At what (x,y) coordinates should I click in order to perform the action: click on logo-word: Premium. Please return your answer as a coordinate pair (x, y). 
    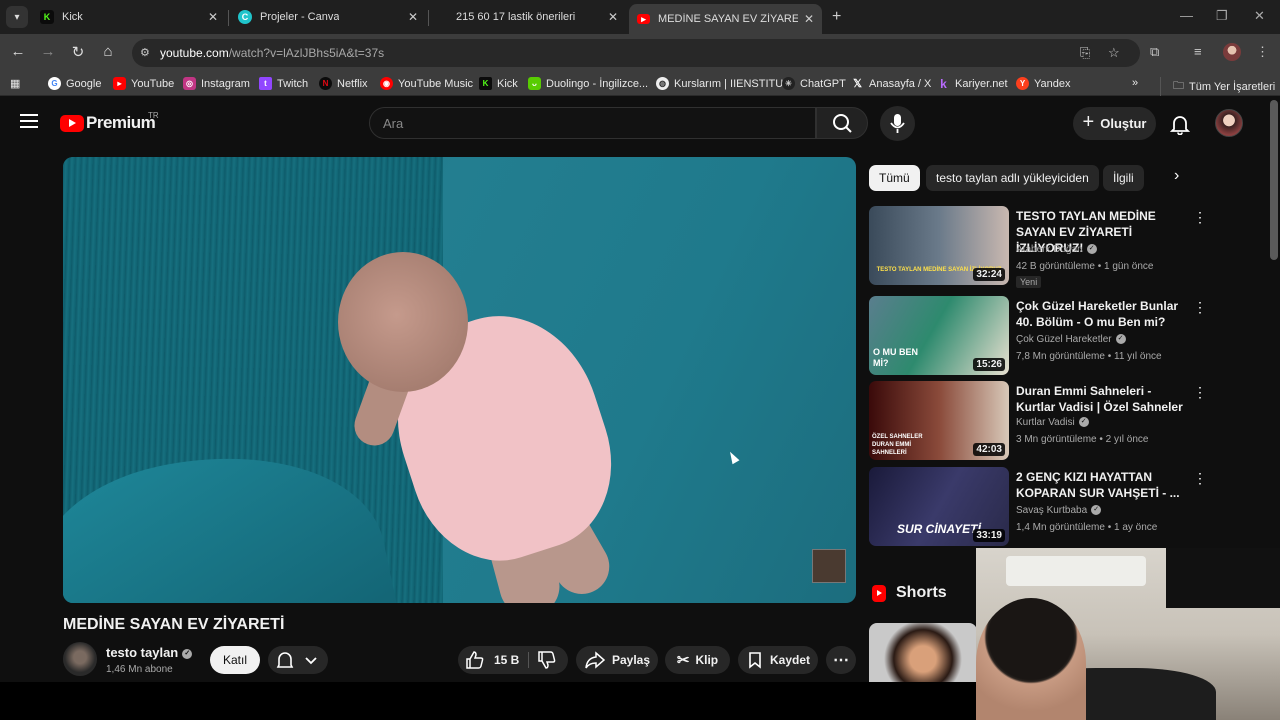
    Looking at the image, I should click on (121, 122).